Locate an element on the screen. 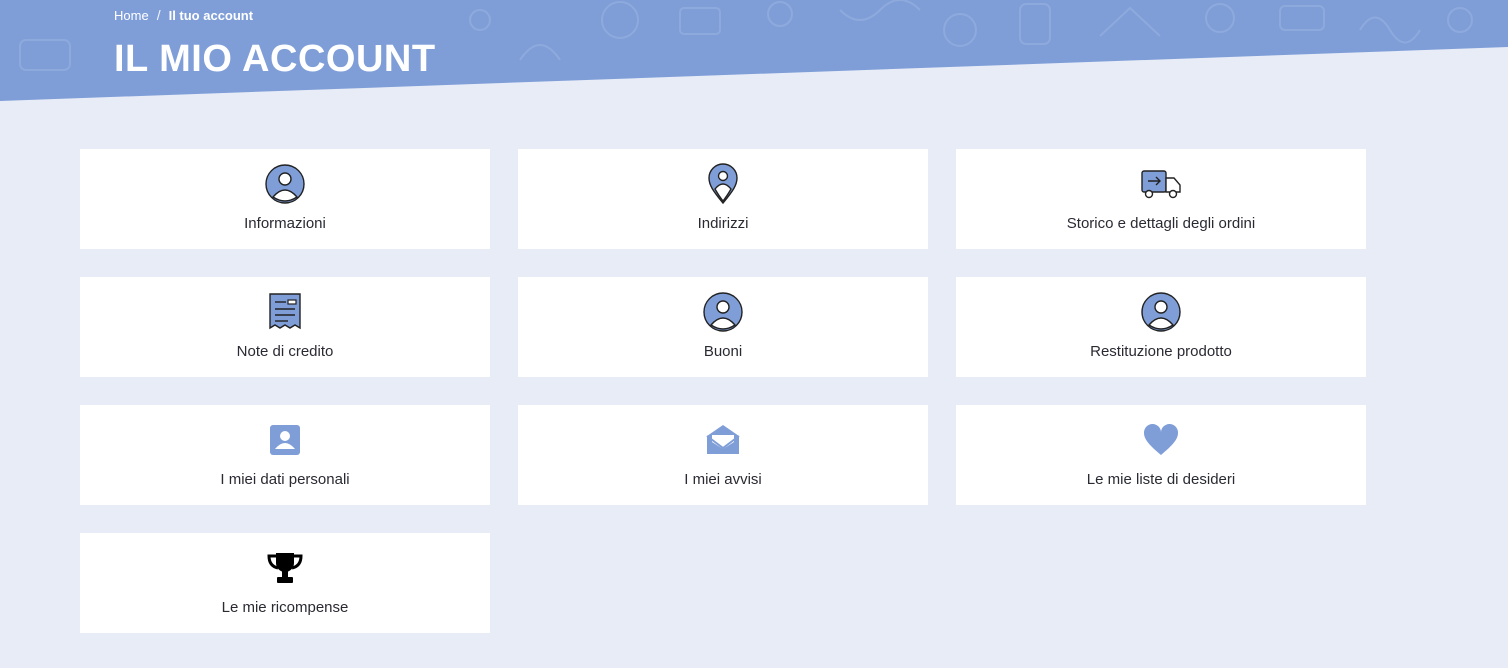 Image resolution: width=1508 pixels, height=668 pixels. delivery-truck-icon is located at coordinates (1161, 184).